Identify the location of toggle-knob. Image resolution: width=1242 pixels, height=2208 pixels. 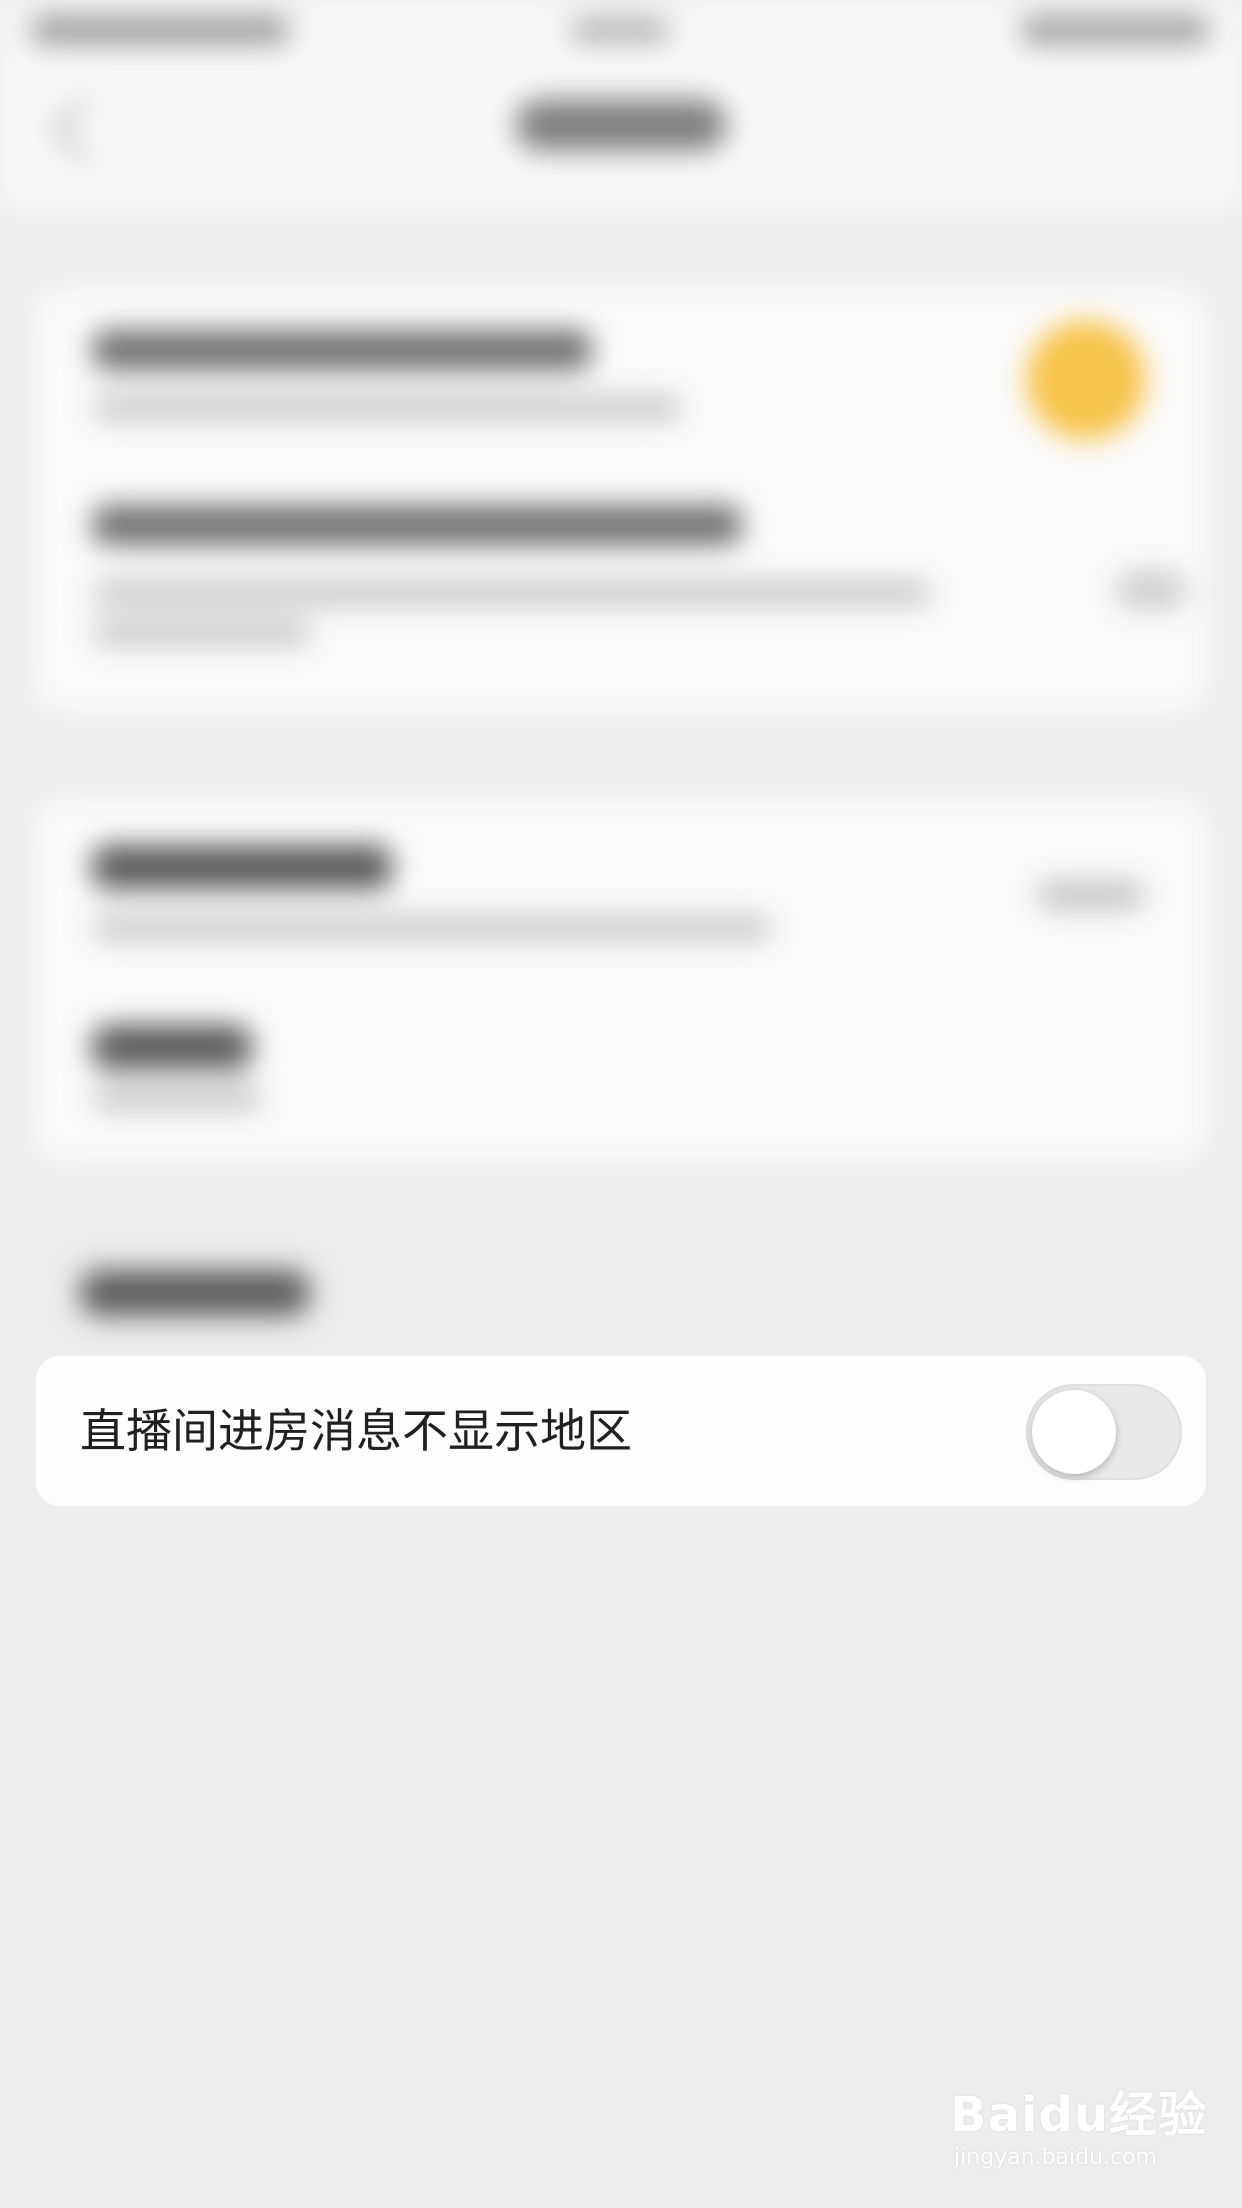
(1074, 1432).